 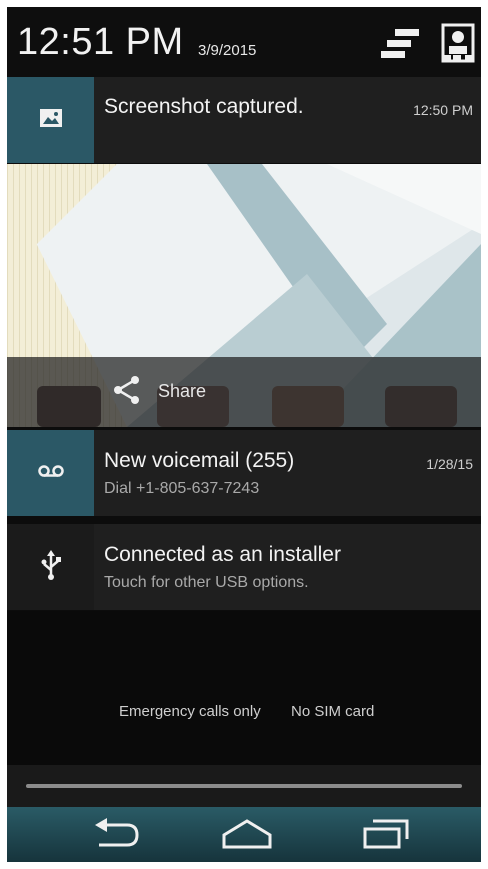 What do you see at coordinates (116, 836) in the screenshot?
I see `back-icon` at bounding box center [116, 836].